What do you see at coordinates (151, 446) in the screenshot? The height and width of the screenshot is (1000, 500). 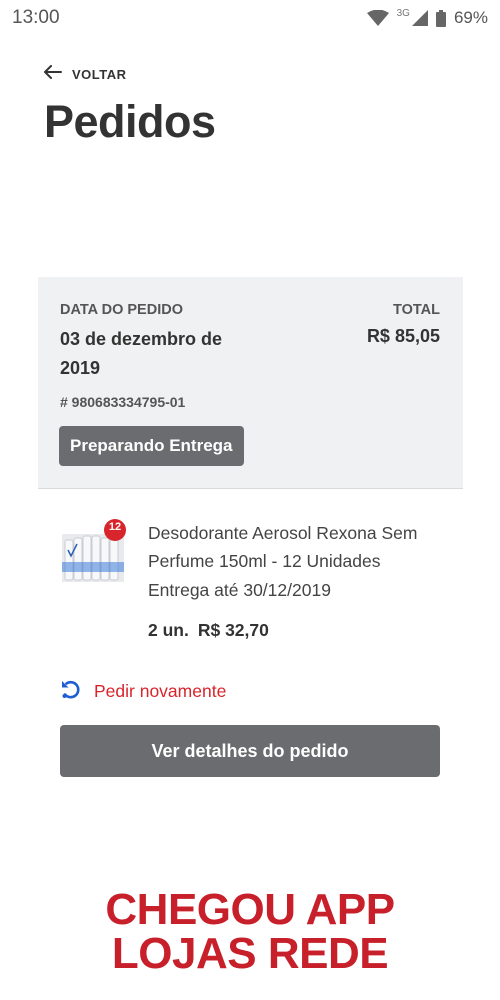 I see `order-status-badge: Preparando Entrega` at bounding box center [151, 446].